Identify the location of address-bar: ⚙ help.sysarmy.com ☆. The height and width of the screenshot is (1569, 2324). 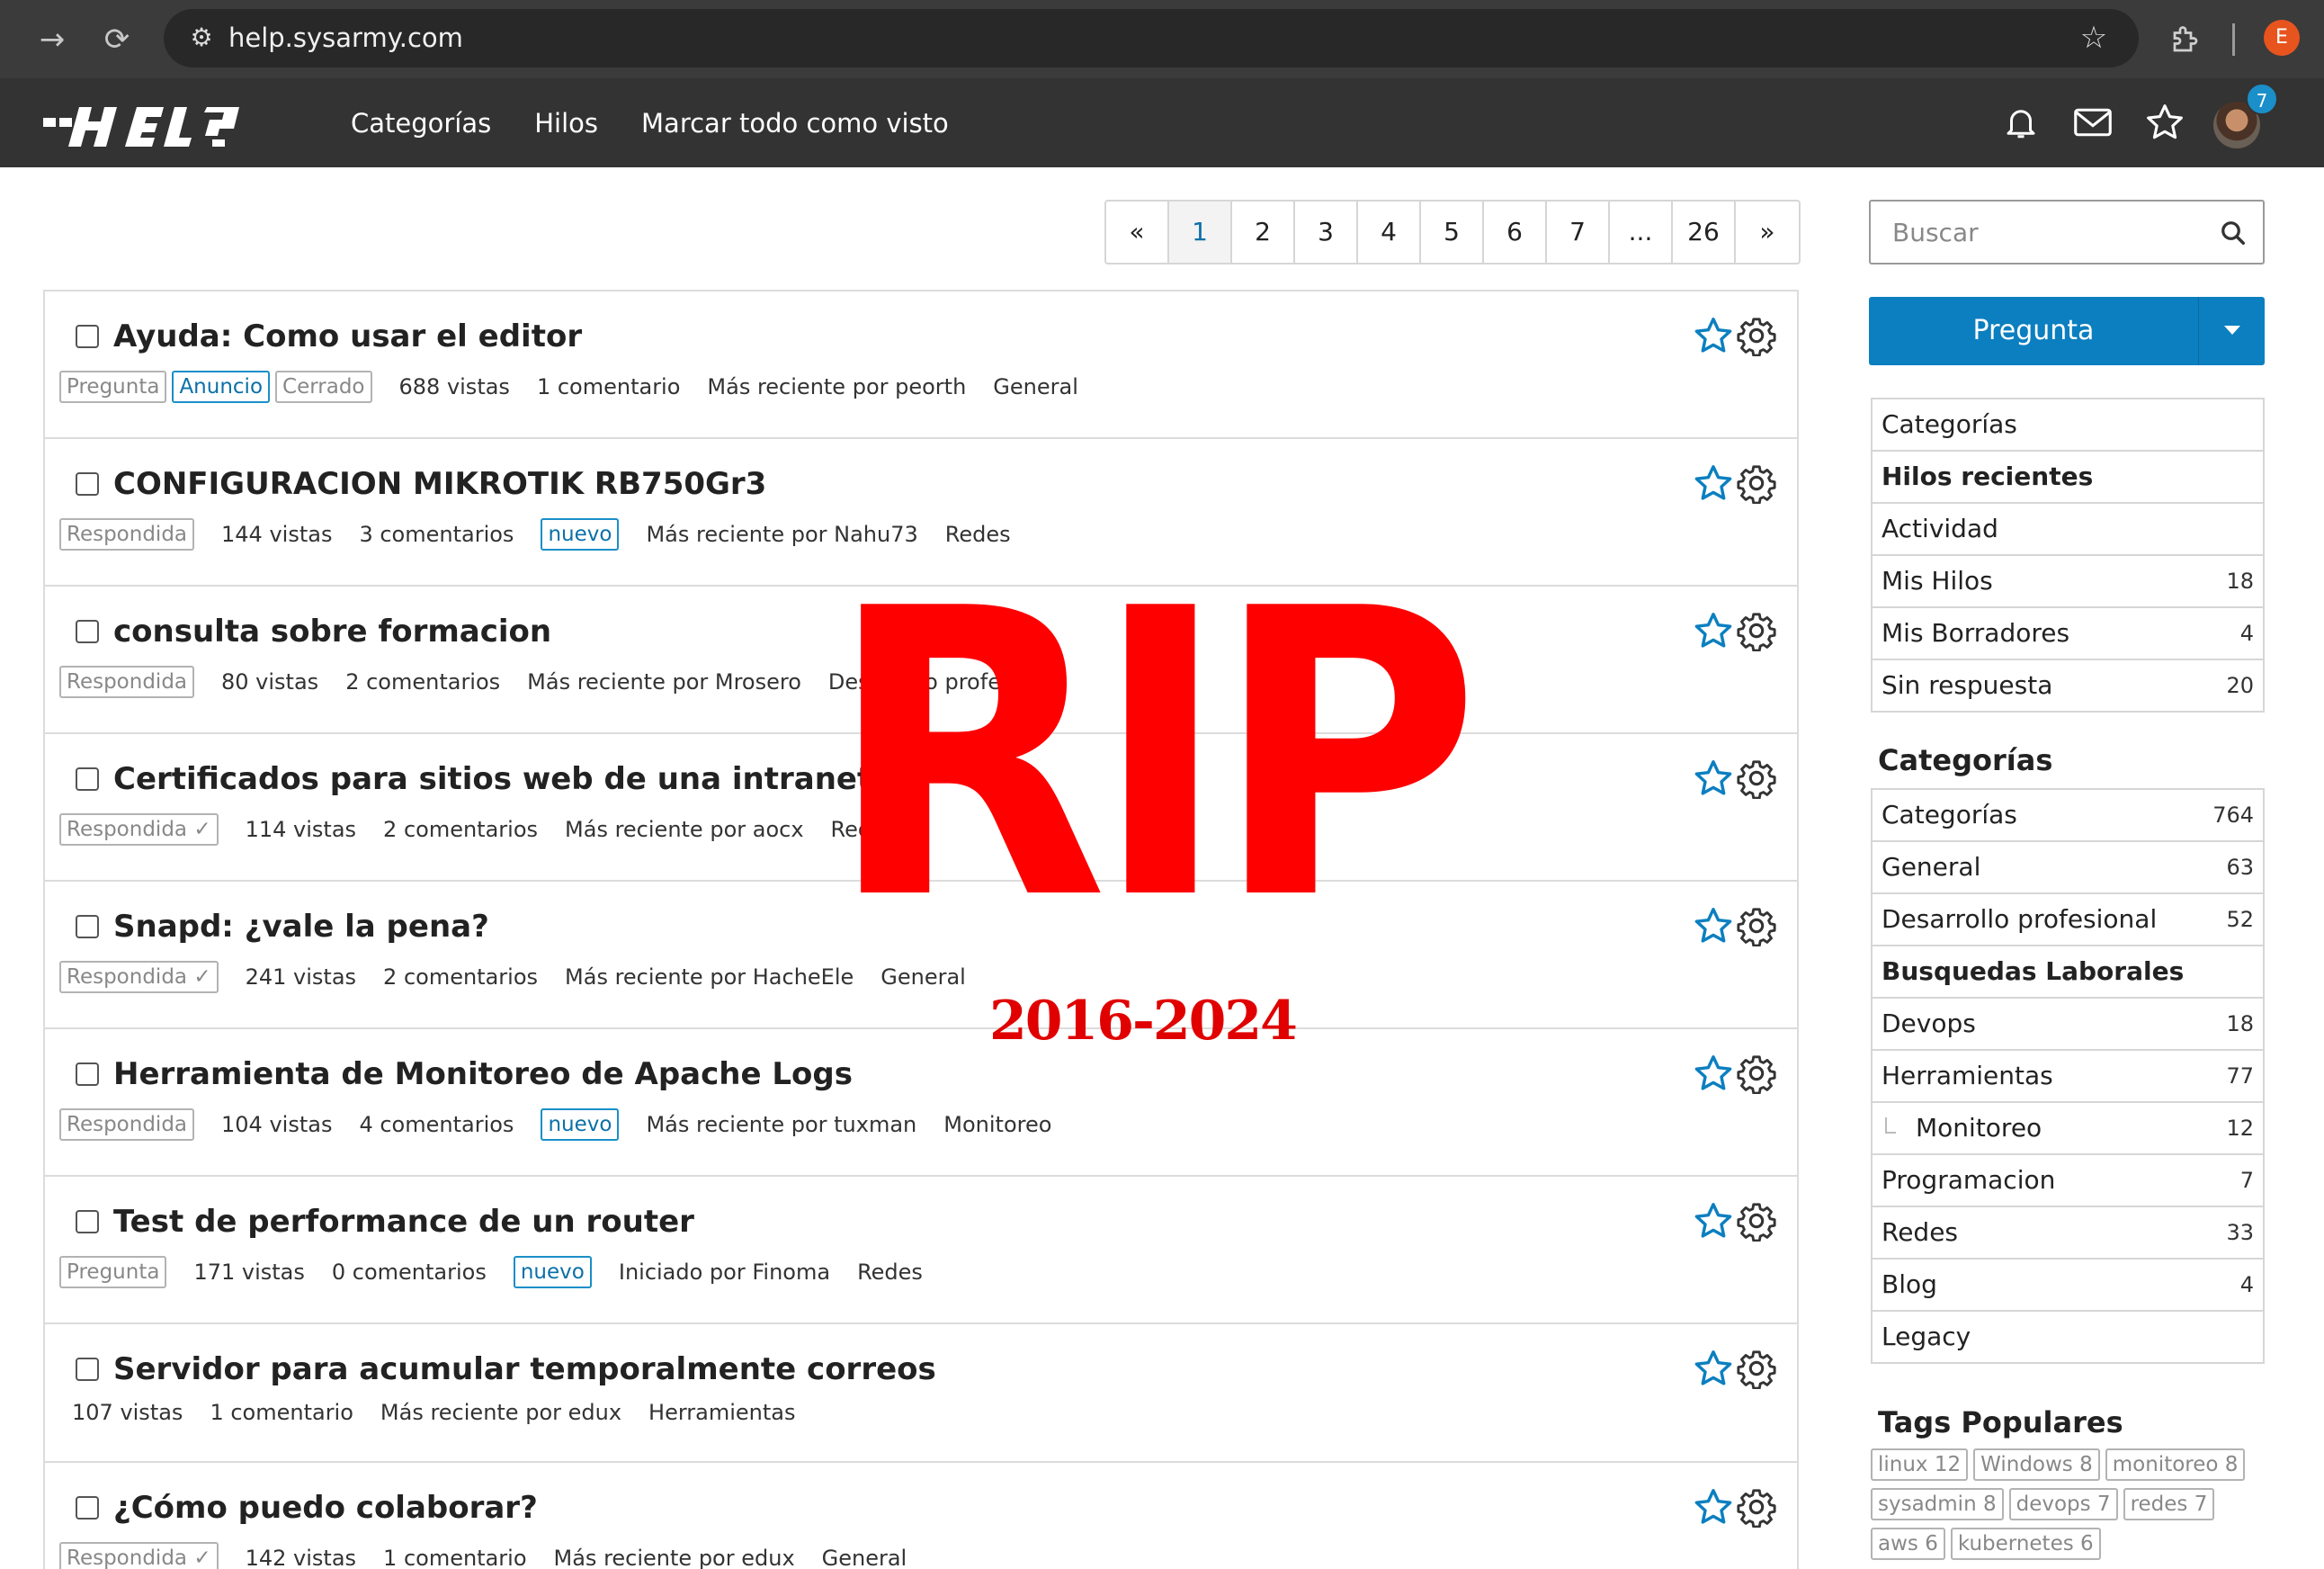
(1151, 38).